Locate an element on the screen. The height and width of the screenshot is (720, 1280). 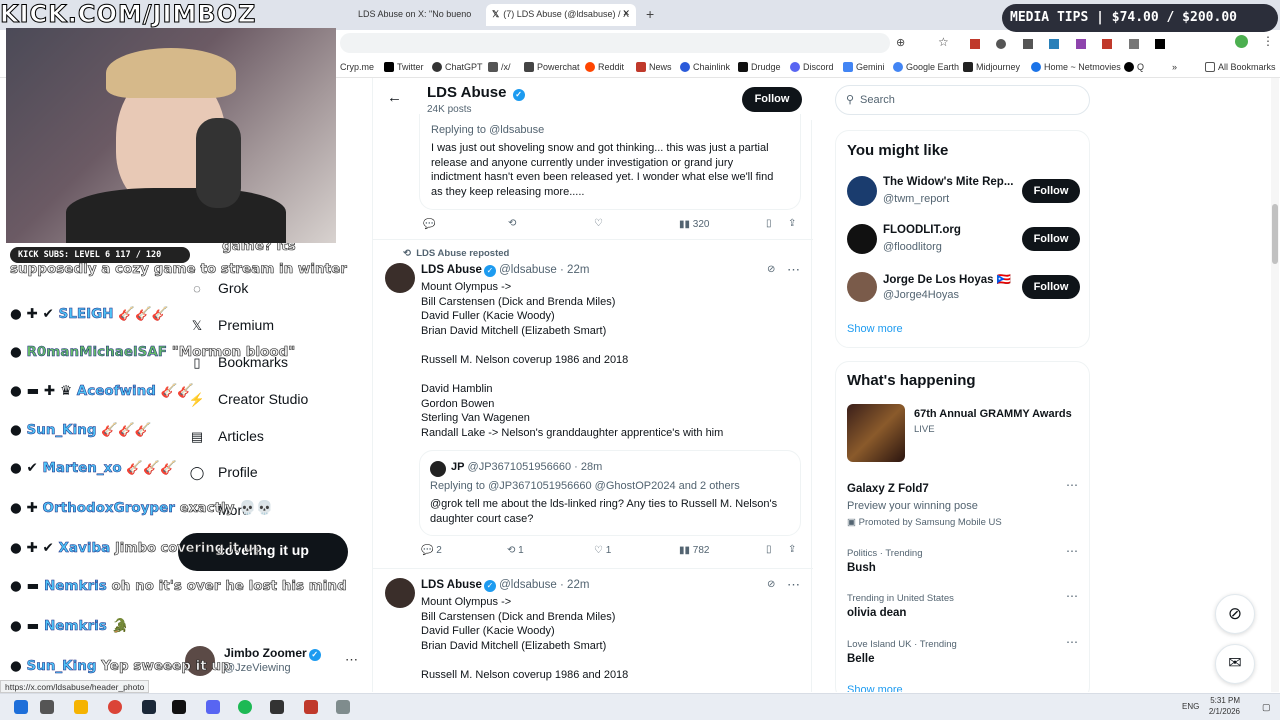
new-tab-icon: + is located at coordinates (650, 14).